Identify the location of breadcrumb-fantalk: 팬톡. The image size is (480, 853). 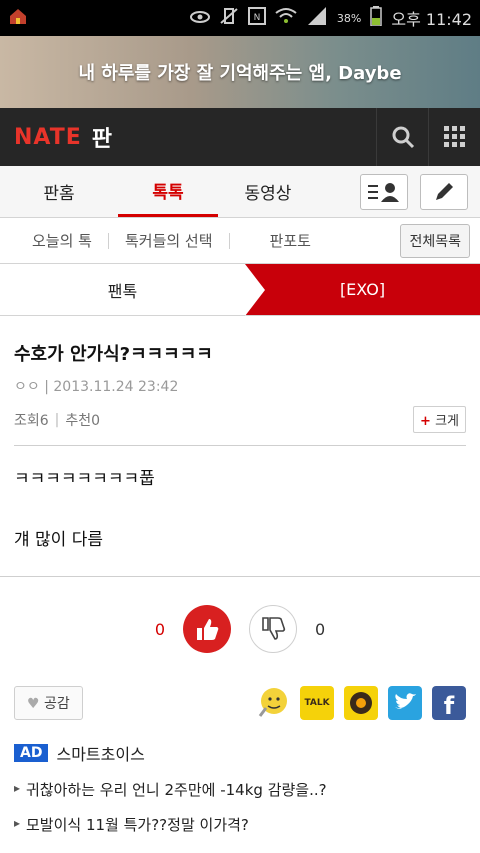
(122, 289).